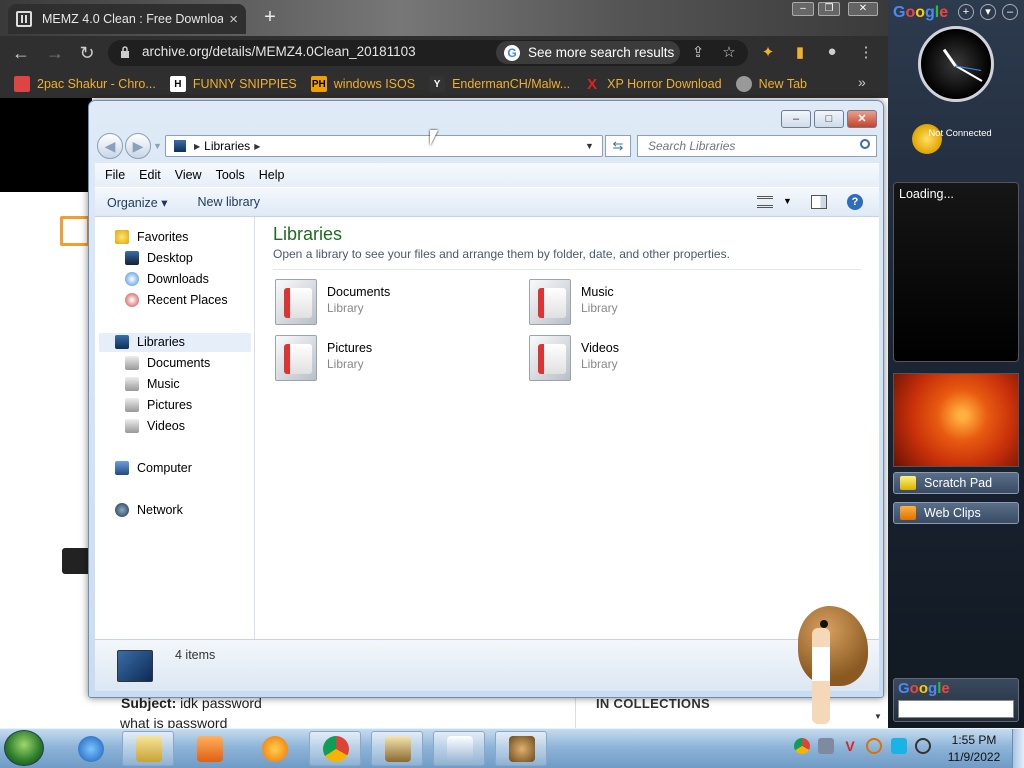  What do you see at coordinates (157, 146) in the screenshot?
I see `recent-pages-dropdown-icon: ▼` at bounding box center [157, 146].